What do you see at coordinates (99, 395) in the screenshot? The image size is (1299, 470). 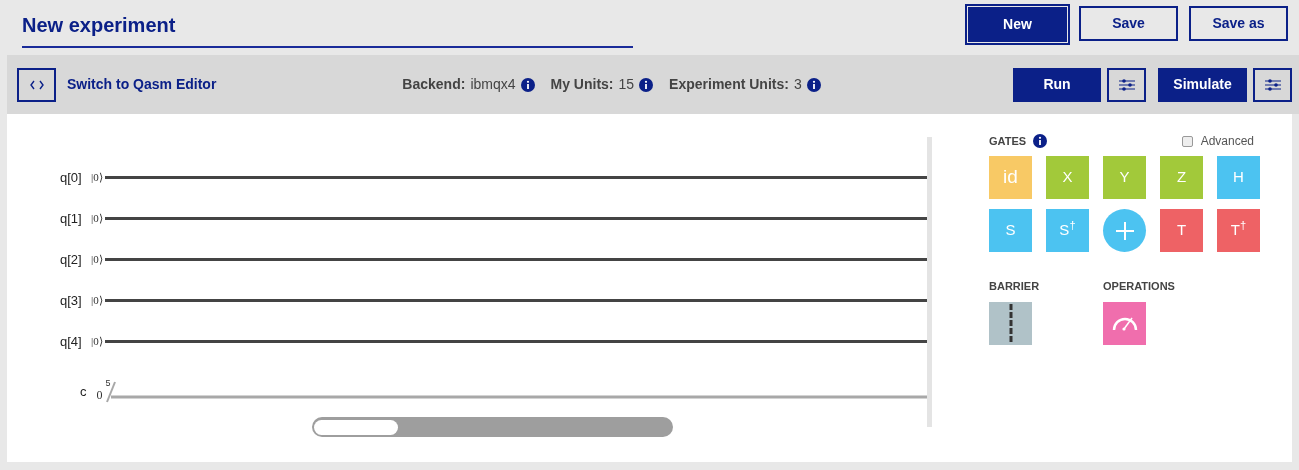 I see `register-value: 0` at bounding box center [99, 395].